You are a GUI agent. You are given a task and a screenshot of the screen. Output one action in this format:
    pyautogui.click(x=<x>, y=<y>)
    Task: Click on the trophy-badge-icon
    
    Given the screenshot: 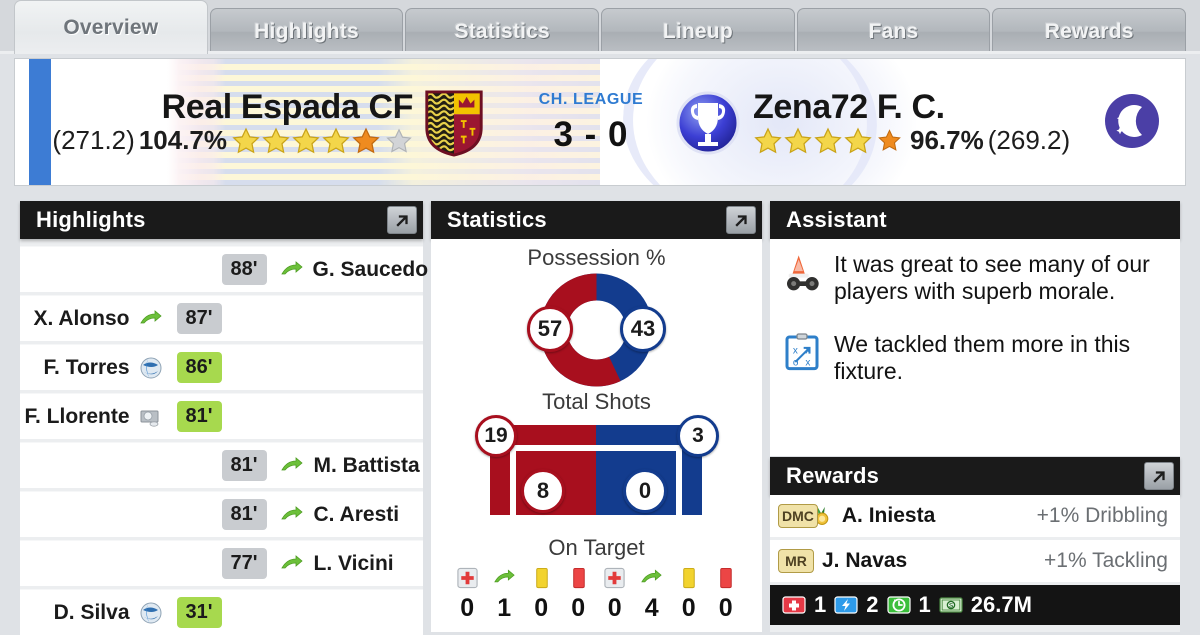 What is the action you would take?
    pyautogui.click(x=708, y=123)
    